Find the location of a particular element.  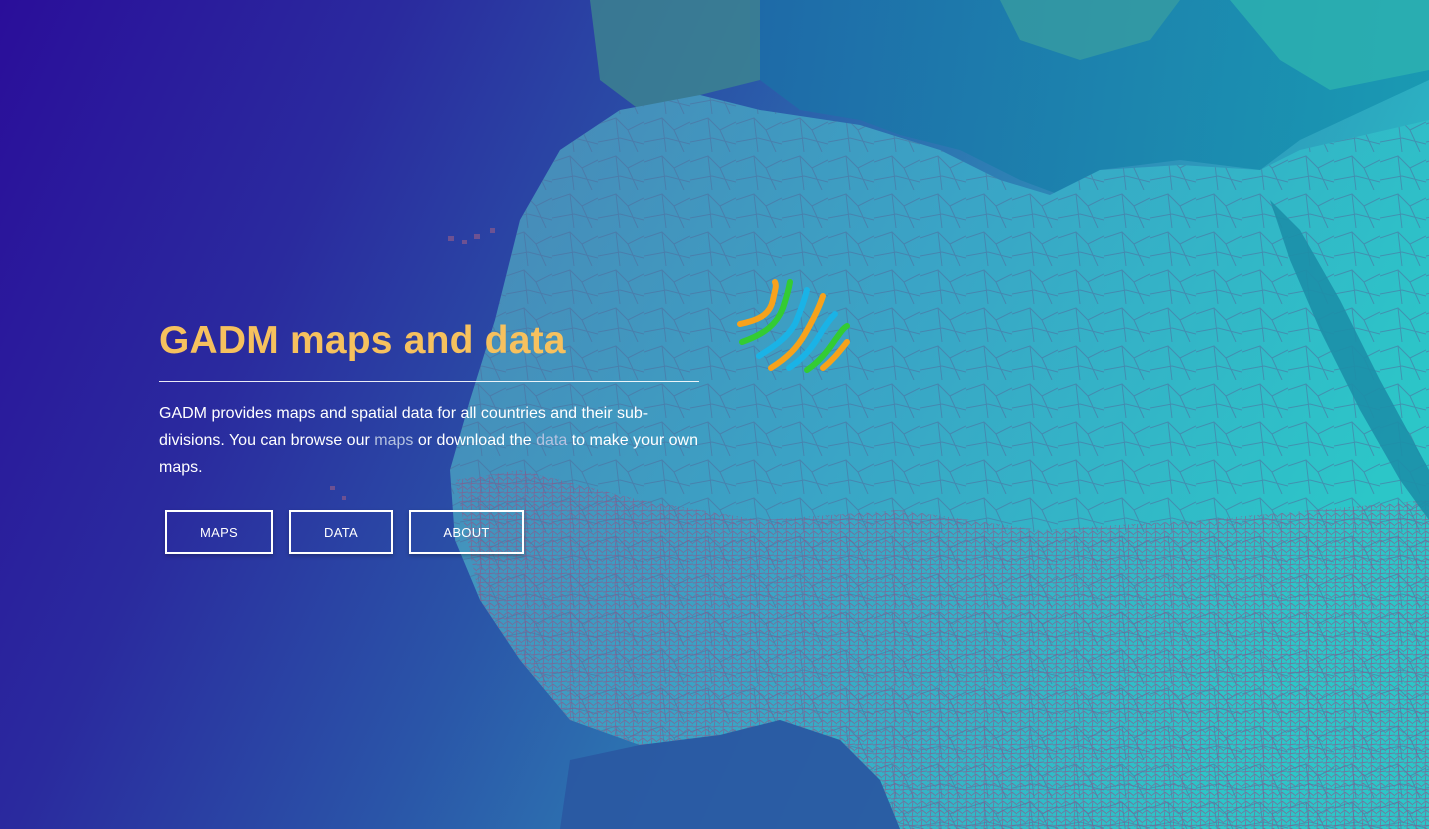

data-button: DATA is located at coordinates (341, 532).